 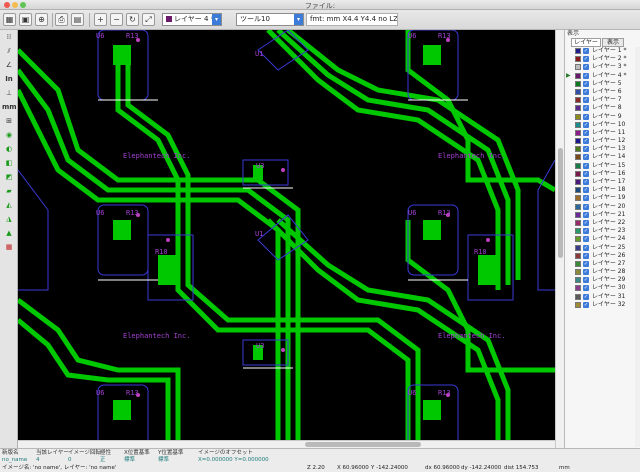 What do you see at coordinates (9, 121) in the screenshot?
I see `snap-icon: ⊞` at bounding box center [9, 121].